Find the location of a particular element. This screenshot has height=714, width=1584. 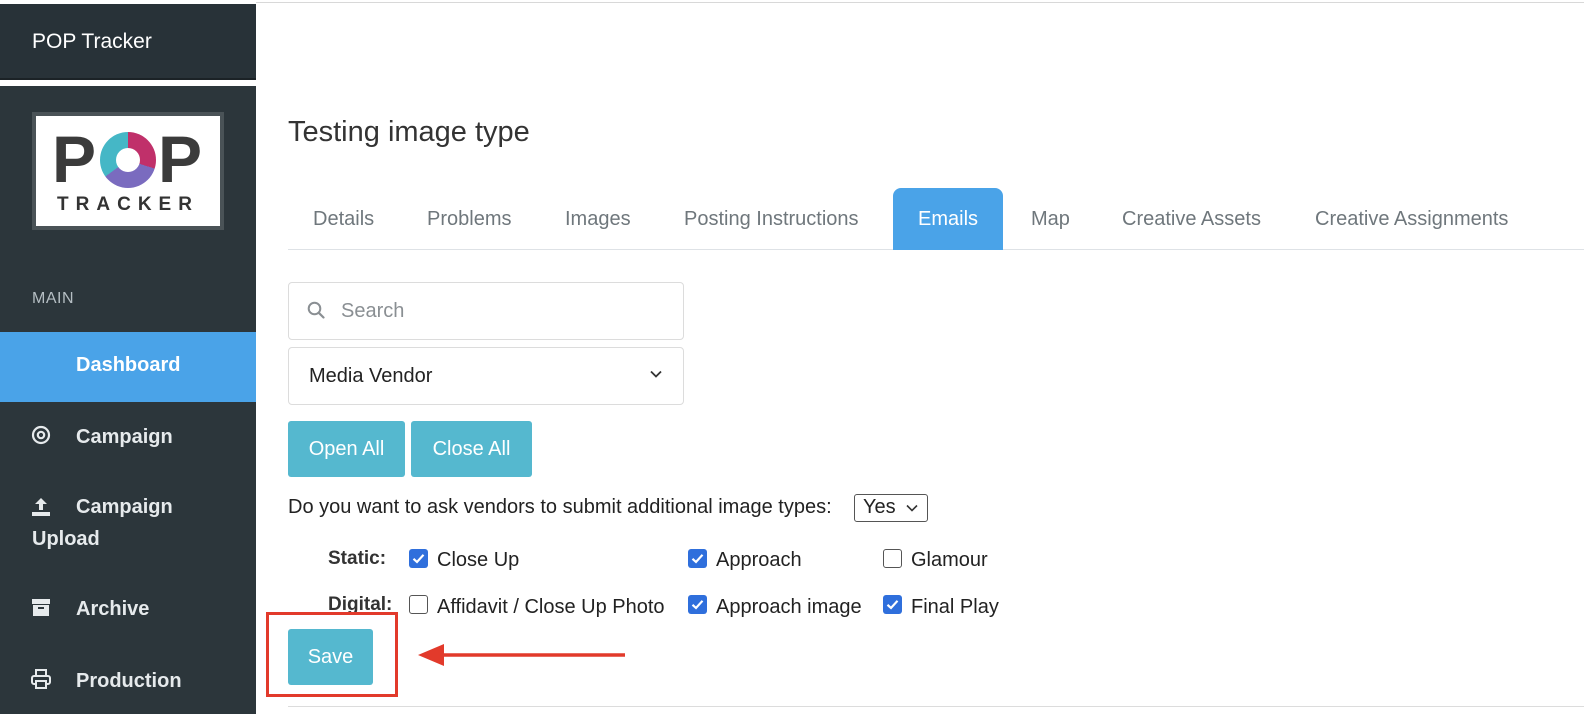

logo-wordmark: PP is located at coordinates (128, 159).